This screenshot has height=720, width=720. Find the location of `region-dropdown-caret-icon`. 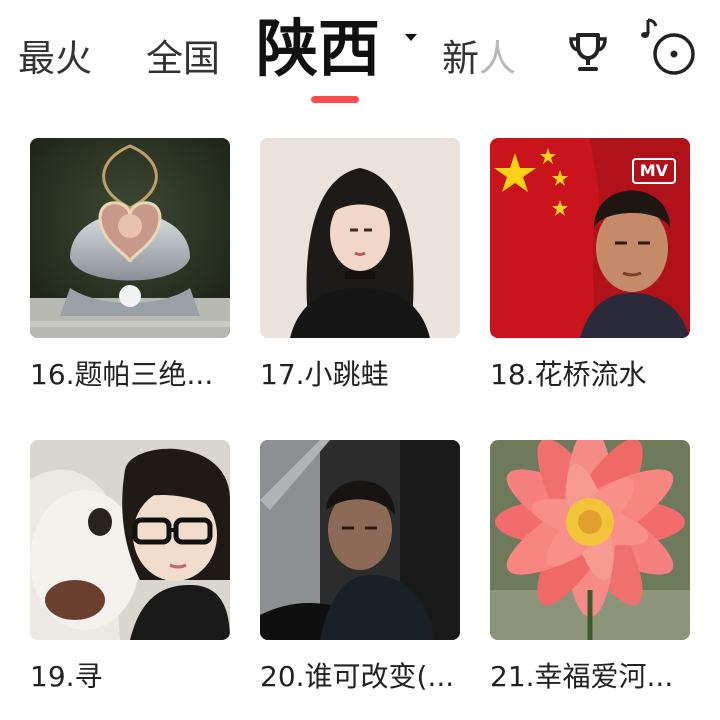

region-dropdown-caret-icon is located at coordinates (411, 37).